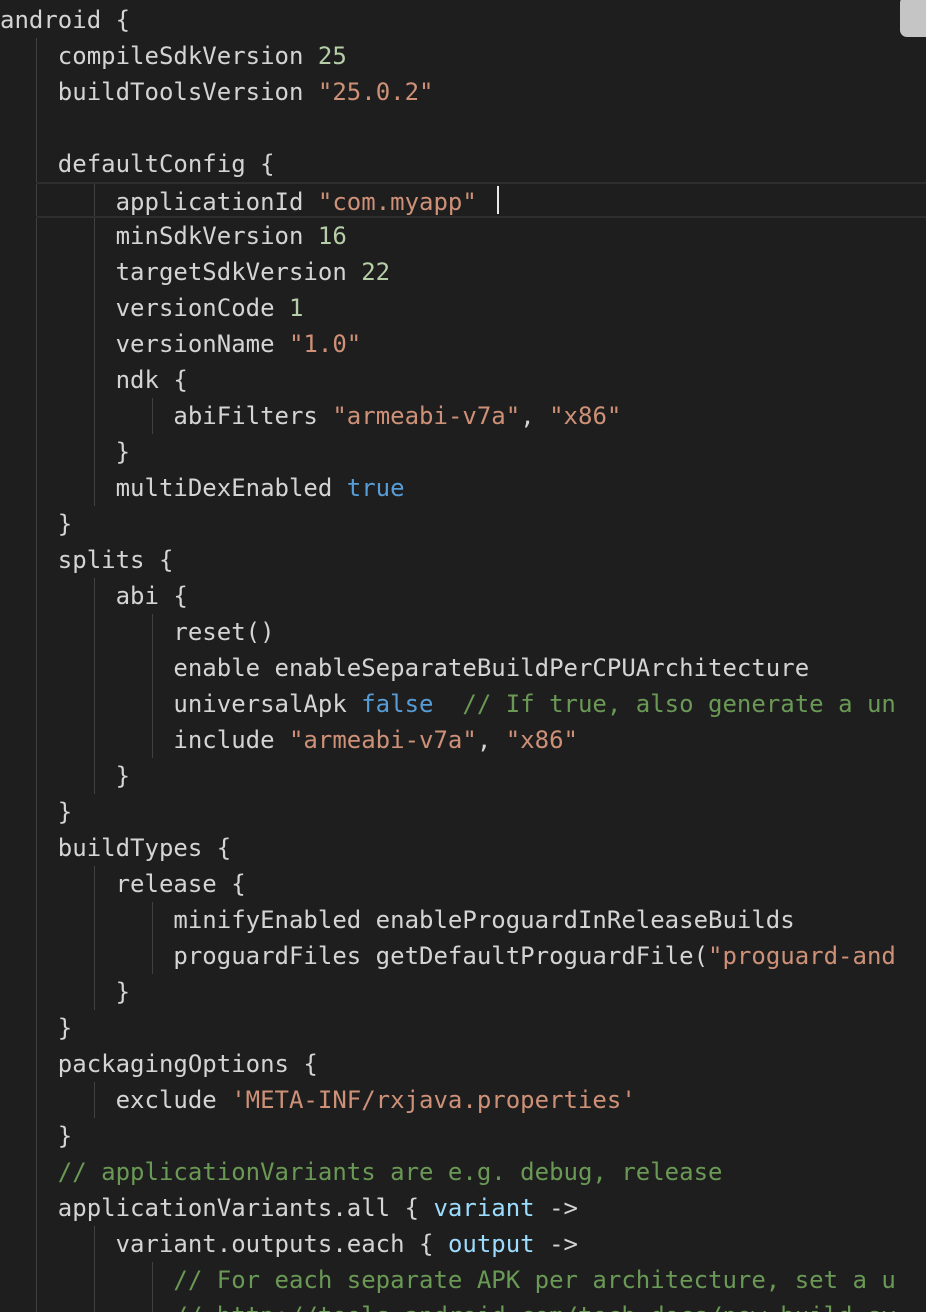 This screenshot has width=926, height=1312. I want to click on code-line-text: applicationVariants.all { variant ->, so click(289, 1208).